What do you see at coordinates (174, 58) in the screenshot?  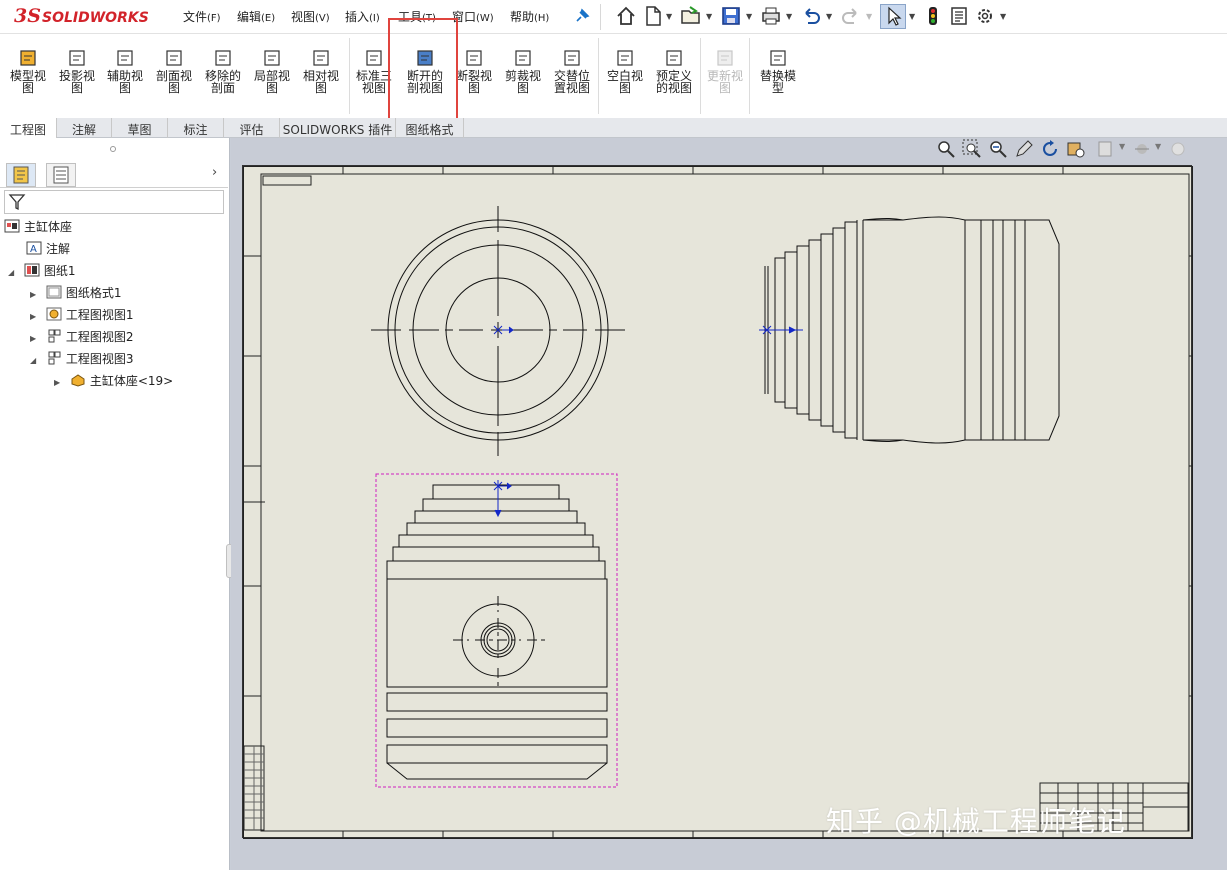 I see `section-view-icon` at bounding box center [174, 58].